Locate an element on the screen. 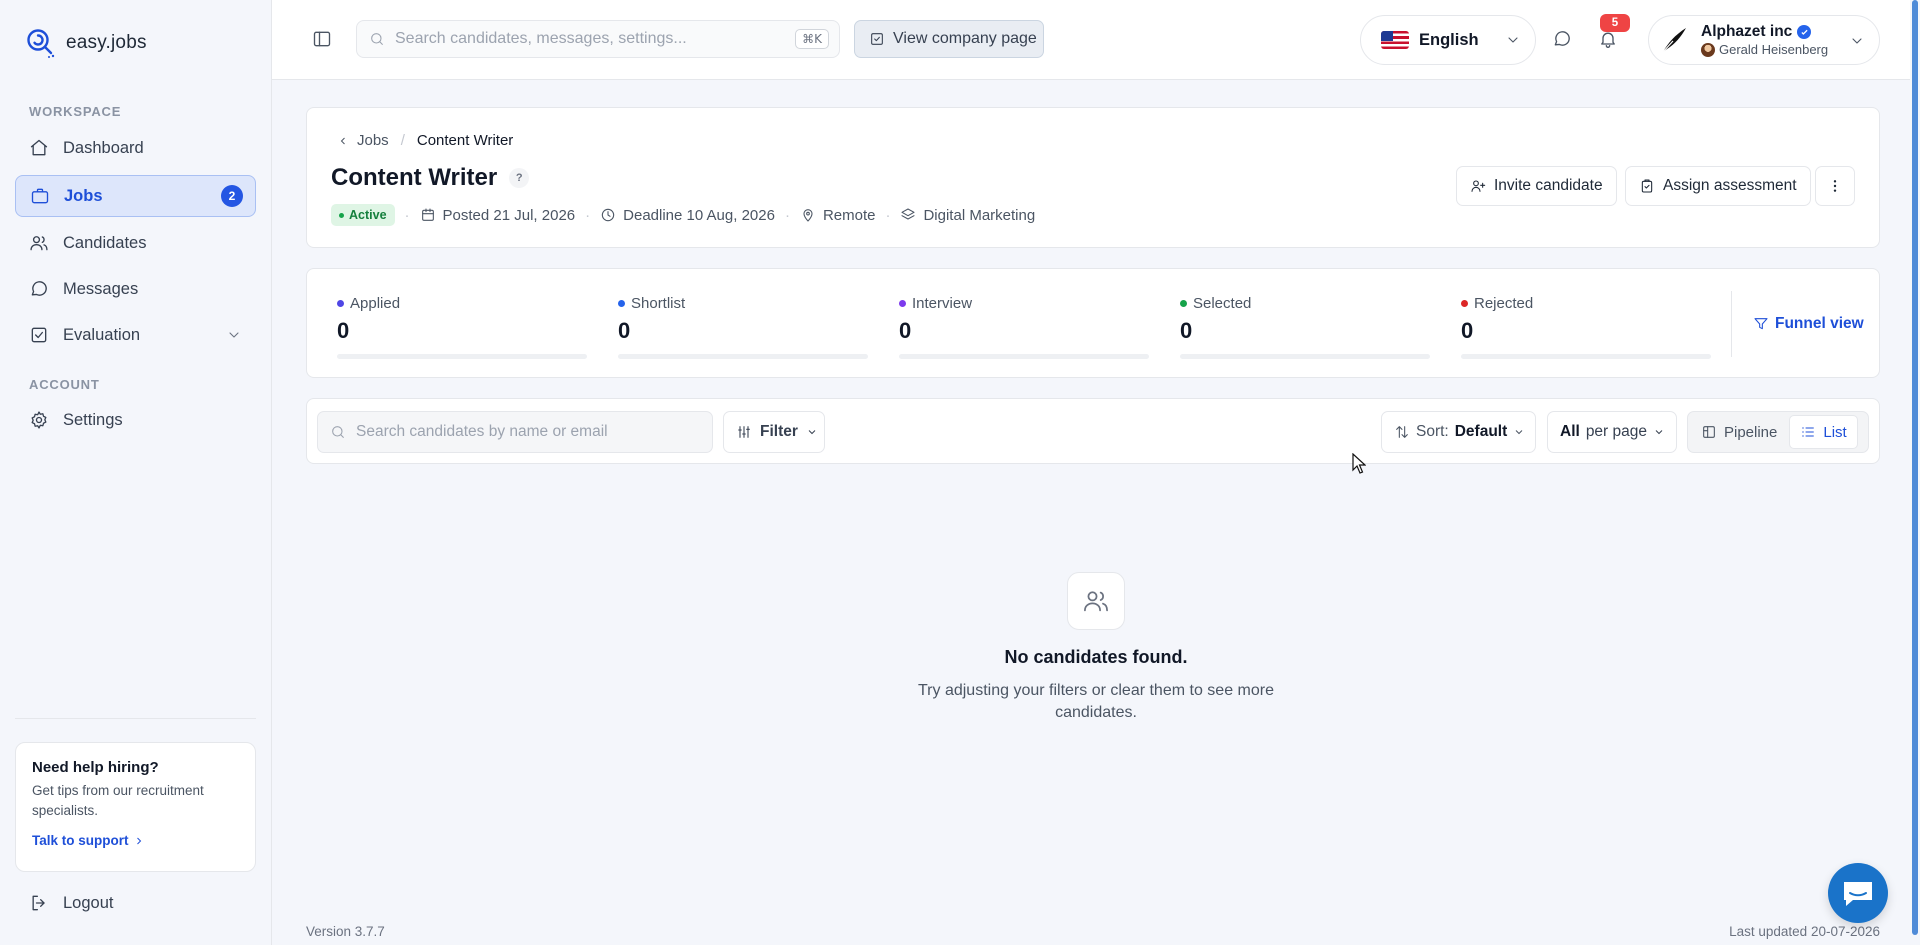 This screenshot has height=945, width=1920. breadcrumb: Jobs / Content Writer is located at coordinates (425, 140).